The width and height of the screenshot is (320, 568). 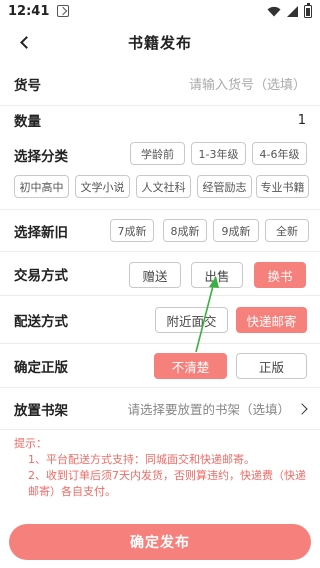 I want to click on trade-label: 交易方式, so click(x=41, y=275).